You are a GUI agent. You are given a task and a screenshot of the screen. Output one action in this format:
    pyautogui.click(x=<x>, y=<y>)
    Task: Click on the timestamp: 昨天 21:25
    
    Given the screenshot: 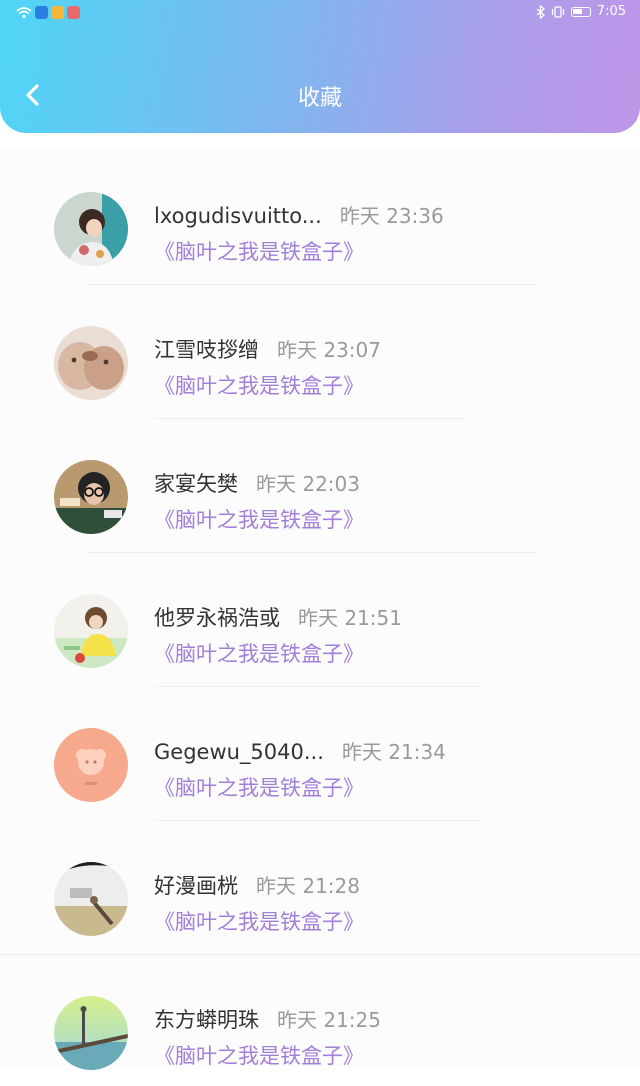 What is the action you would take?
    pyautogui.click(x=329, y=1020)
    